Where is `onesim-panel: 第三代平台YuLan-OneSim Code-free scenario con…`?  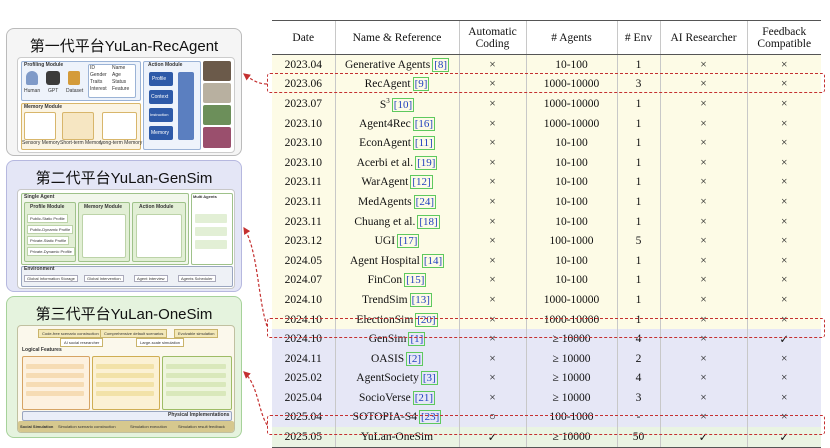 onesim-panel: 第三代平台YuLan-OneSim Code-free scenario con… is located at coordinates (124, 367).